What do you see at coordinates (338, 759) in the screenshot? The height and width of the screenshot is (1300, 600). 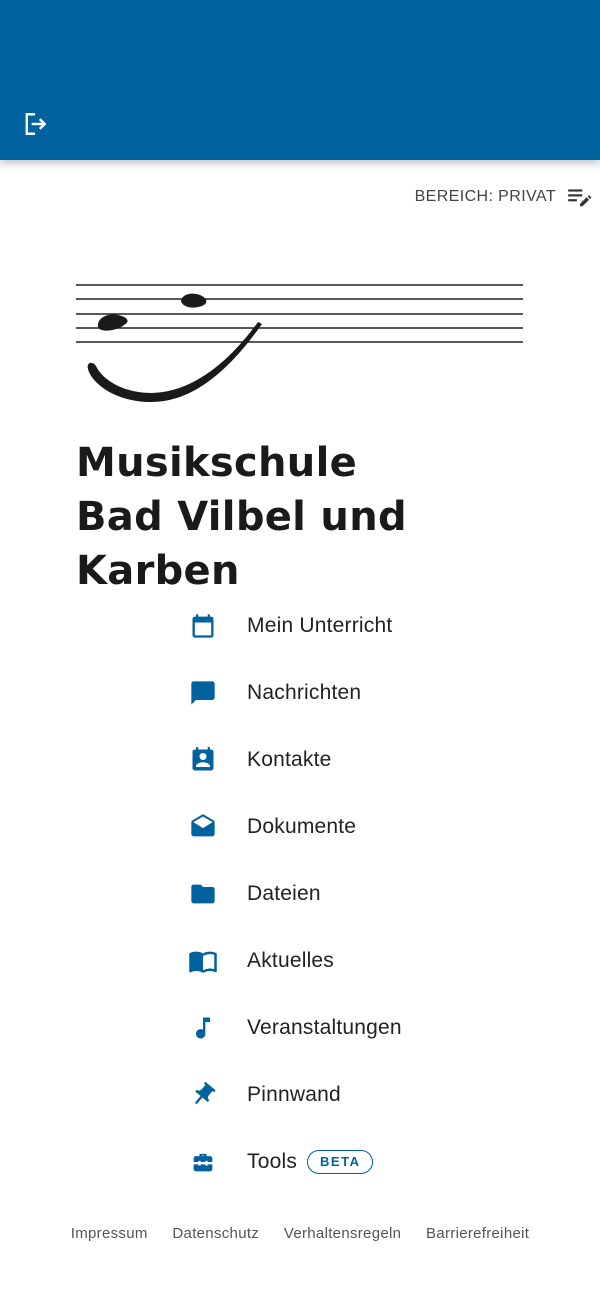 I see `menu-item-kontakte: Kontakte` at bounding box center [338, 759].